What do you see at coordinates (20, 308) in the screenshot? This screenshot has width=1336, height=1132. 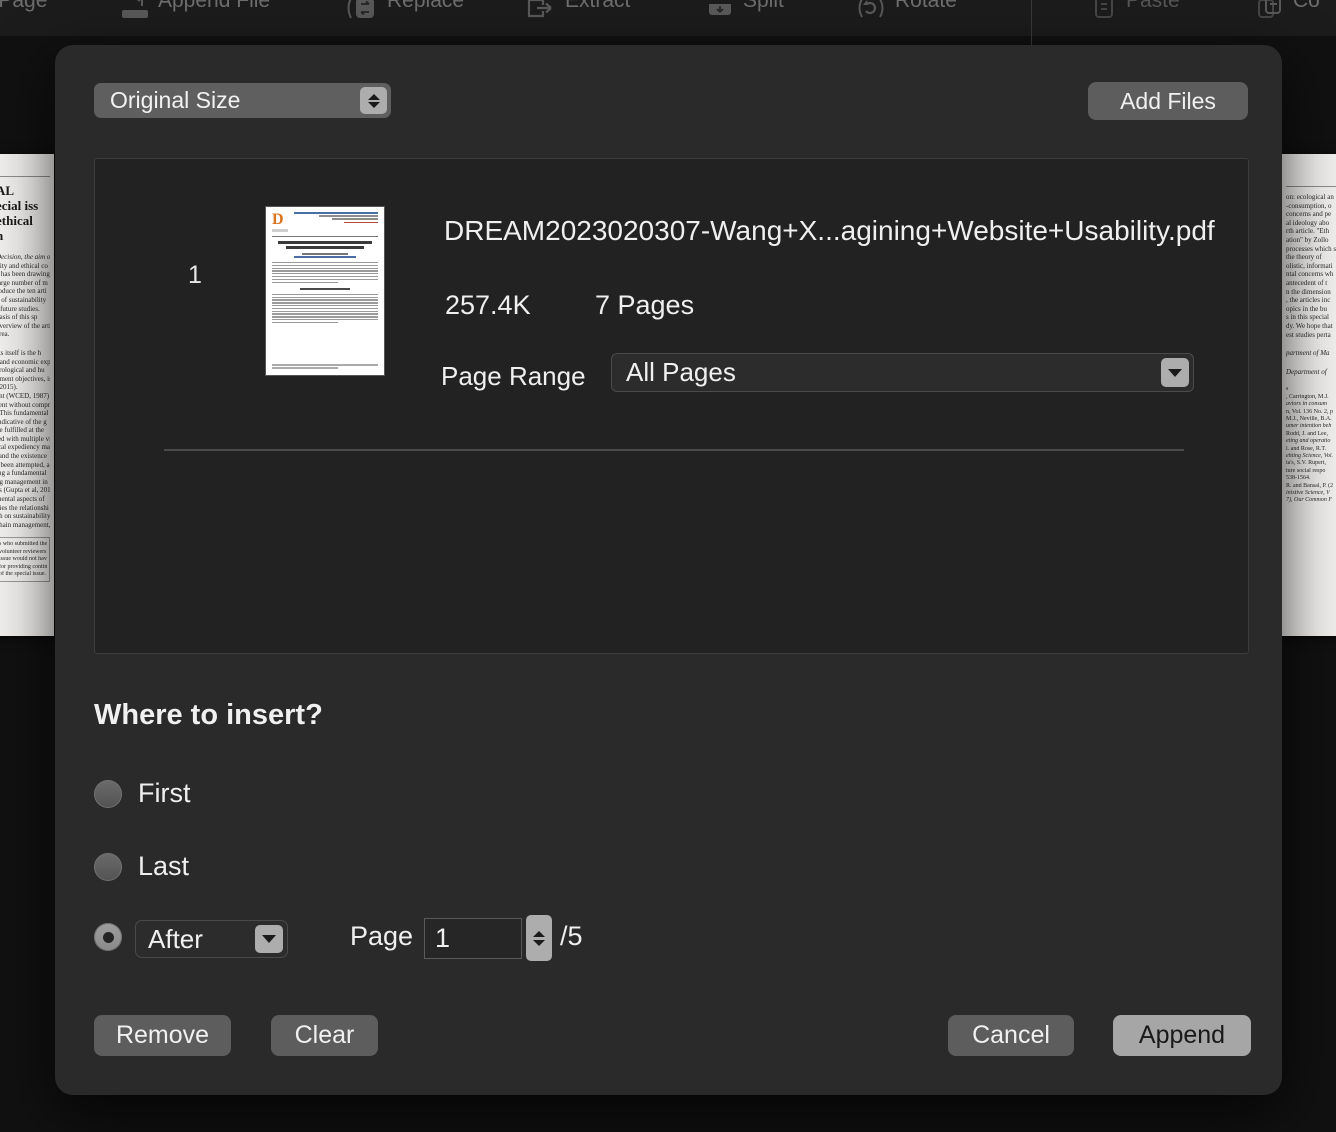 I see `bg-left-body-6: r future studies.` at bounding box center [20, 308].